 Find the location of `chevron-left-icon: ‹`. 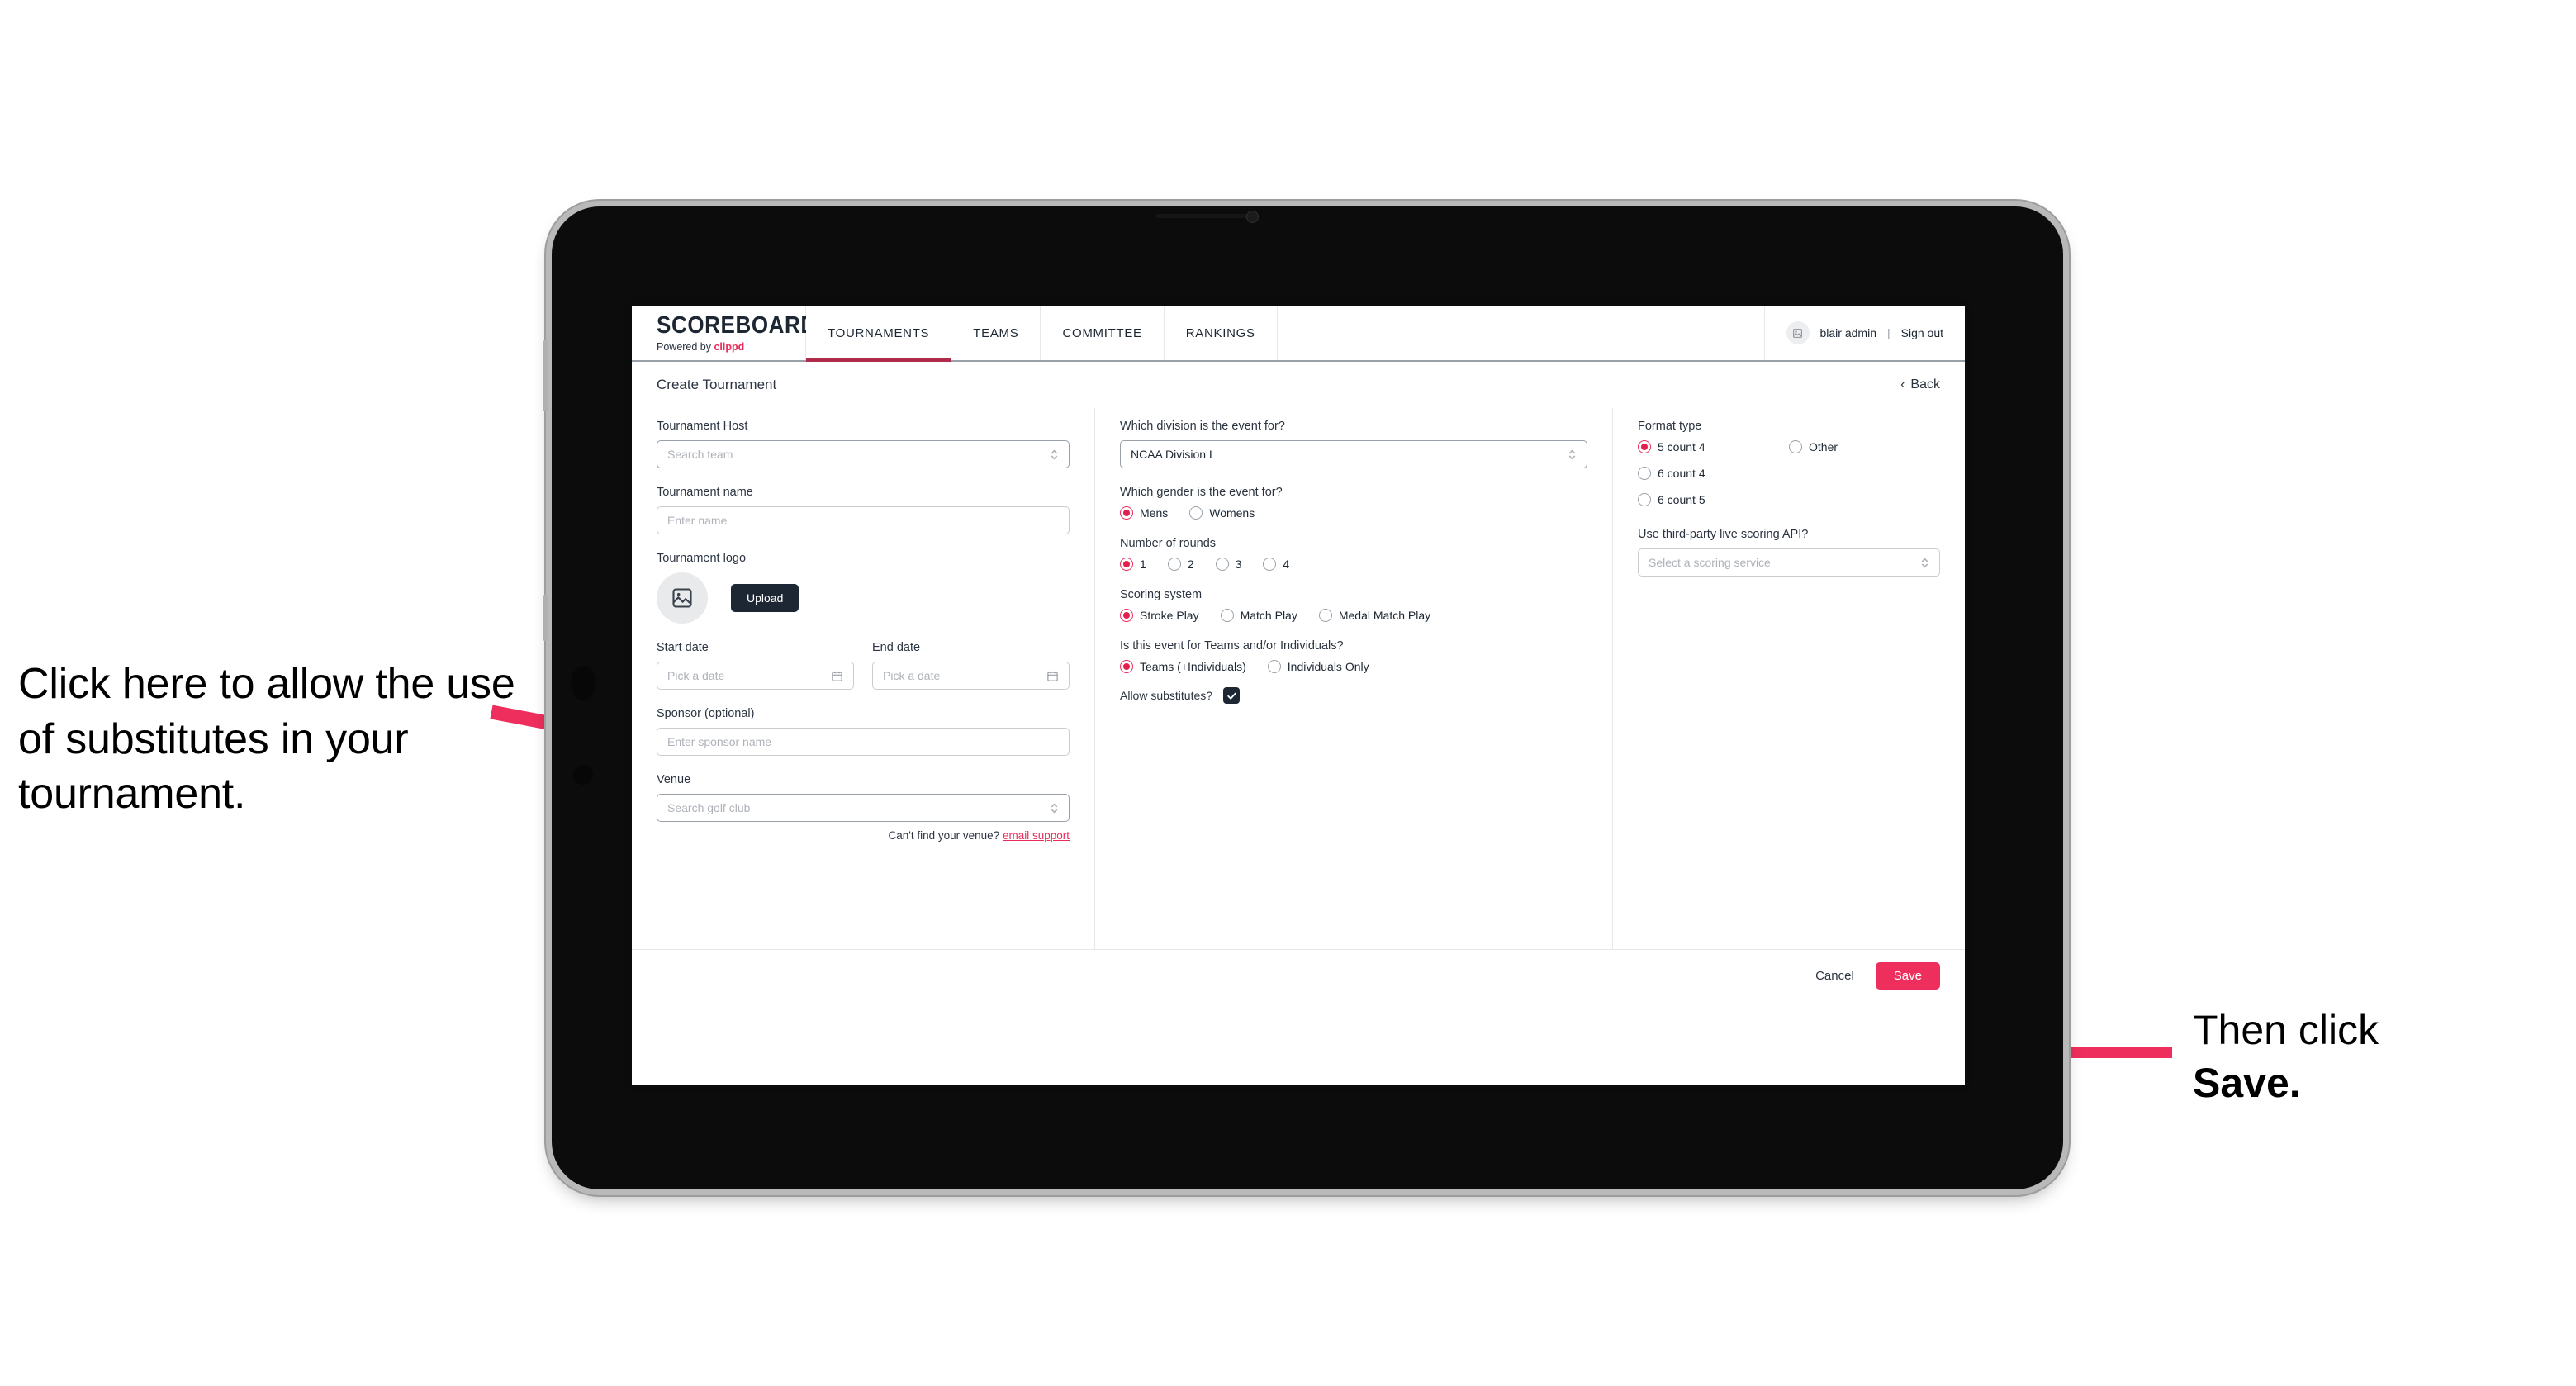

chevron-left-icon: ‹ is located at coordinates (1902, 384).